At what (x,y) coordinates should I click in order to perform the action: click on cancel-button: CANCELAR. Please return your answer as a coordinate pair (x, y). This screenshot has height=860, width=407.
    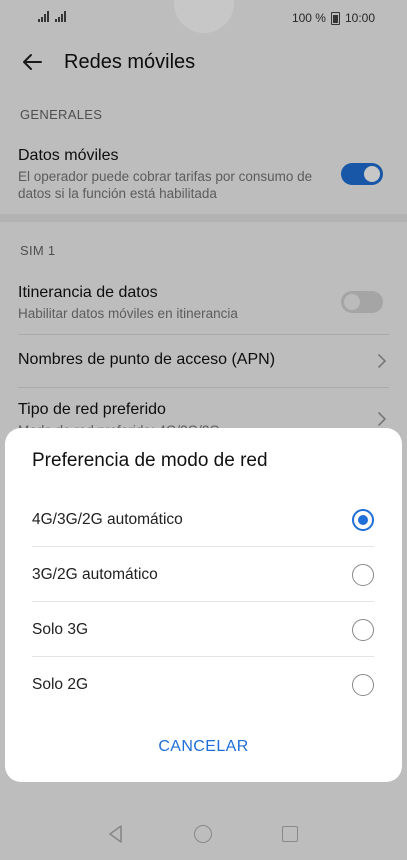
    Looking at the image, I should click on (203, 747).